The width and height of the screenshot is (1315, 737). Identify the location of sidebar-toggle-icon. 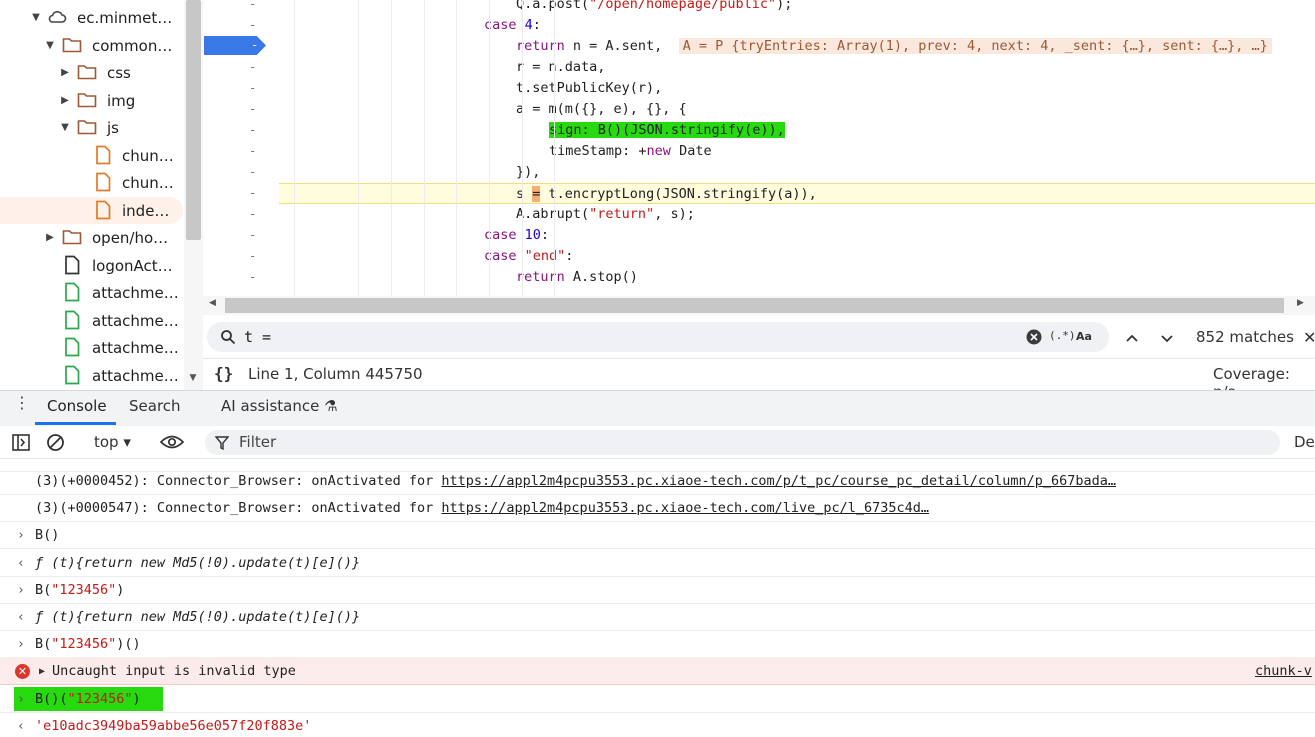
(21, 442).